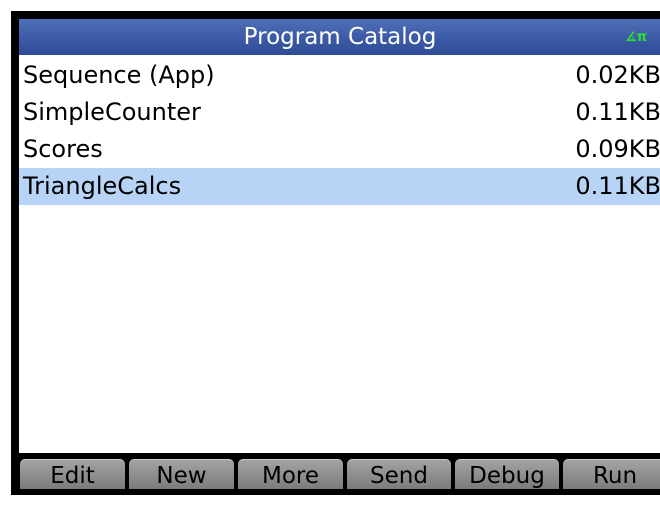 The width and height of the screenshot is (660, 508). Describe the element at coordinates (339, 149) in the screenshot. I see `program-row-scores: Scores 0.09KB` at that location.